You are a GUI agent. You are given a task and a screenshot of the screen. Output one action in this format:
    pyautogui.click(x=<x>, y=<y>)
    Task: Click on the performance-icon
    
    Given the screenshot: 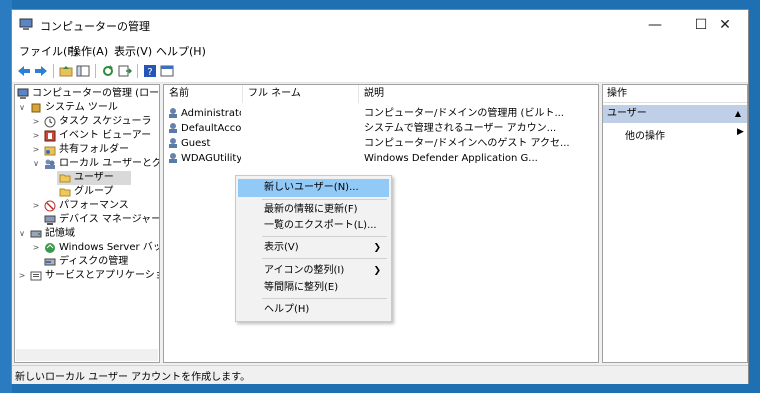 What is the action you would take?
    pyautogui.click(x=50, y=206)
    